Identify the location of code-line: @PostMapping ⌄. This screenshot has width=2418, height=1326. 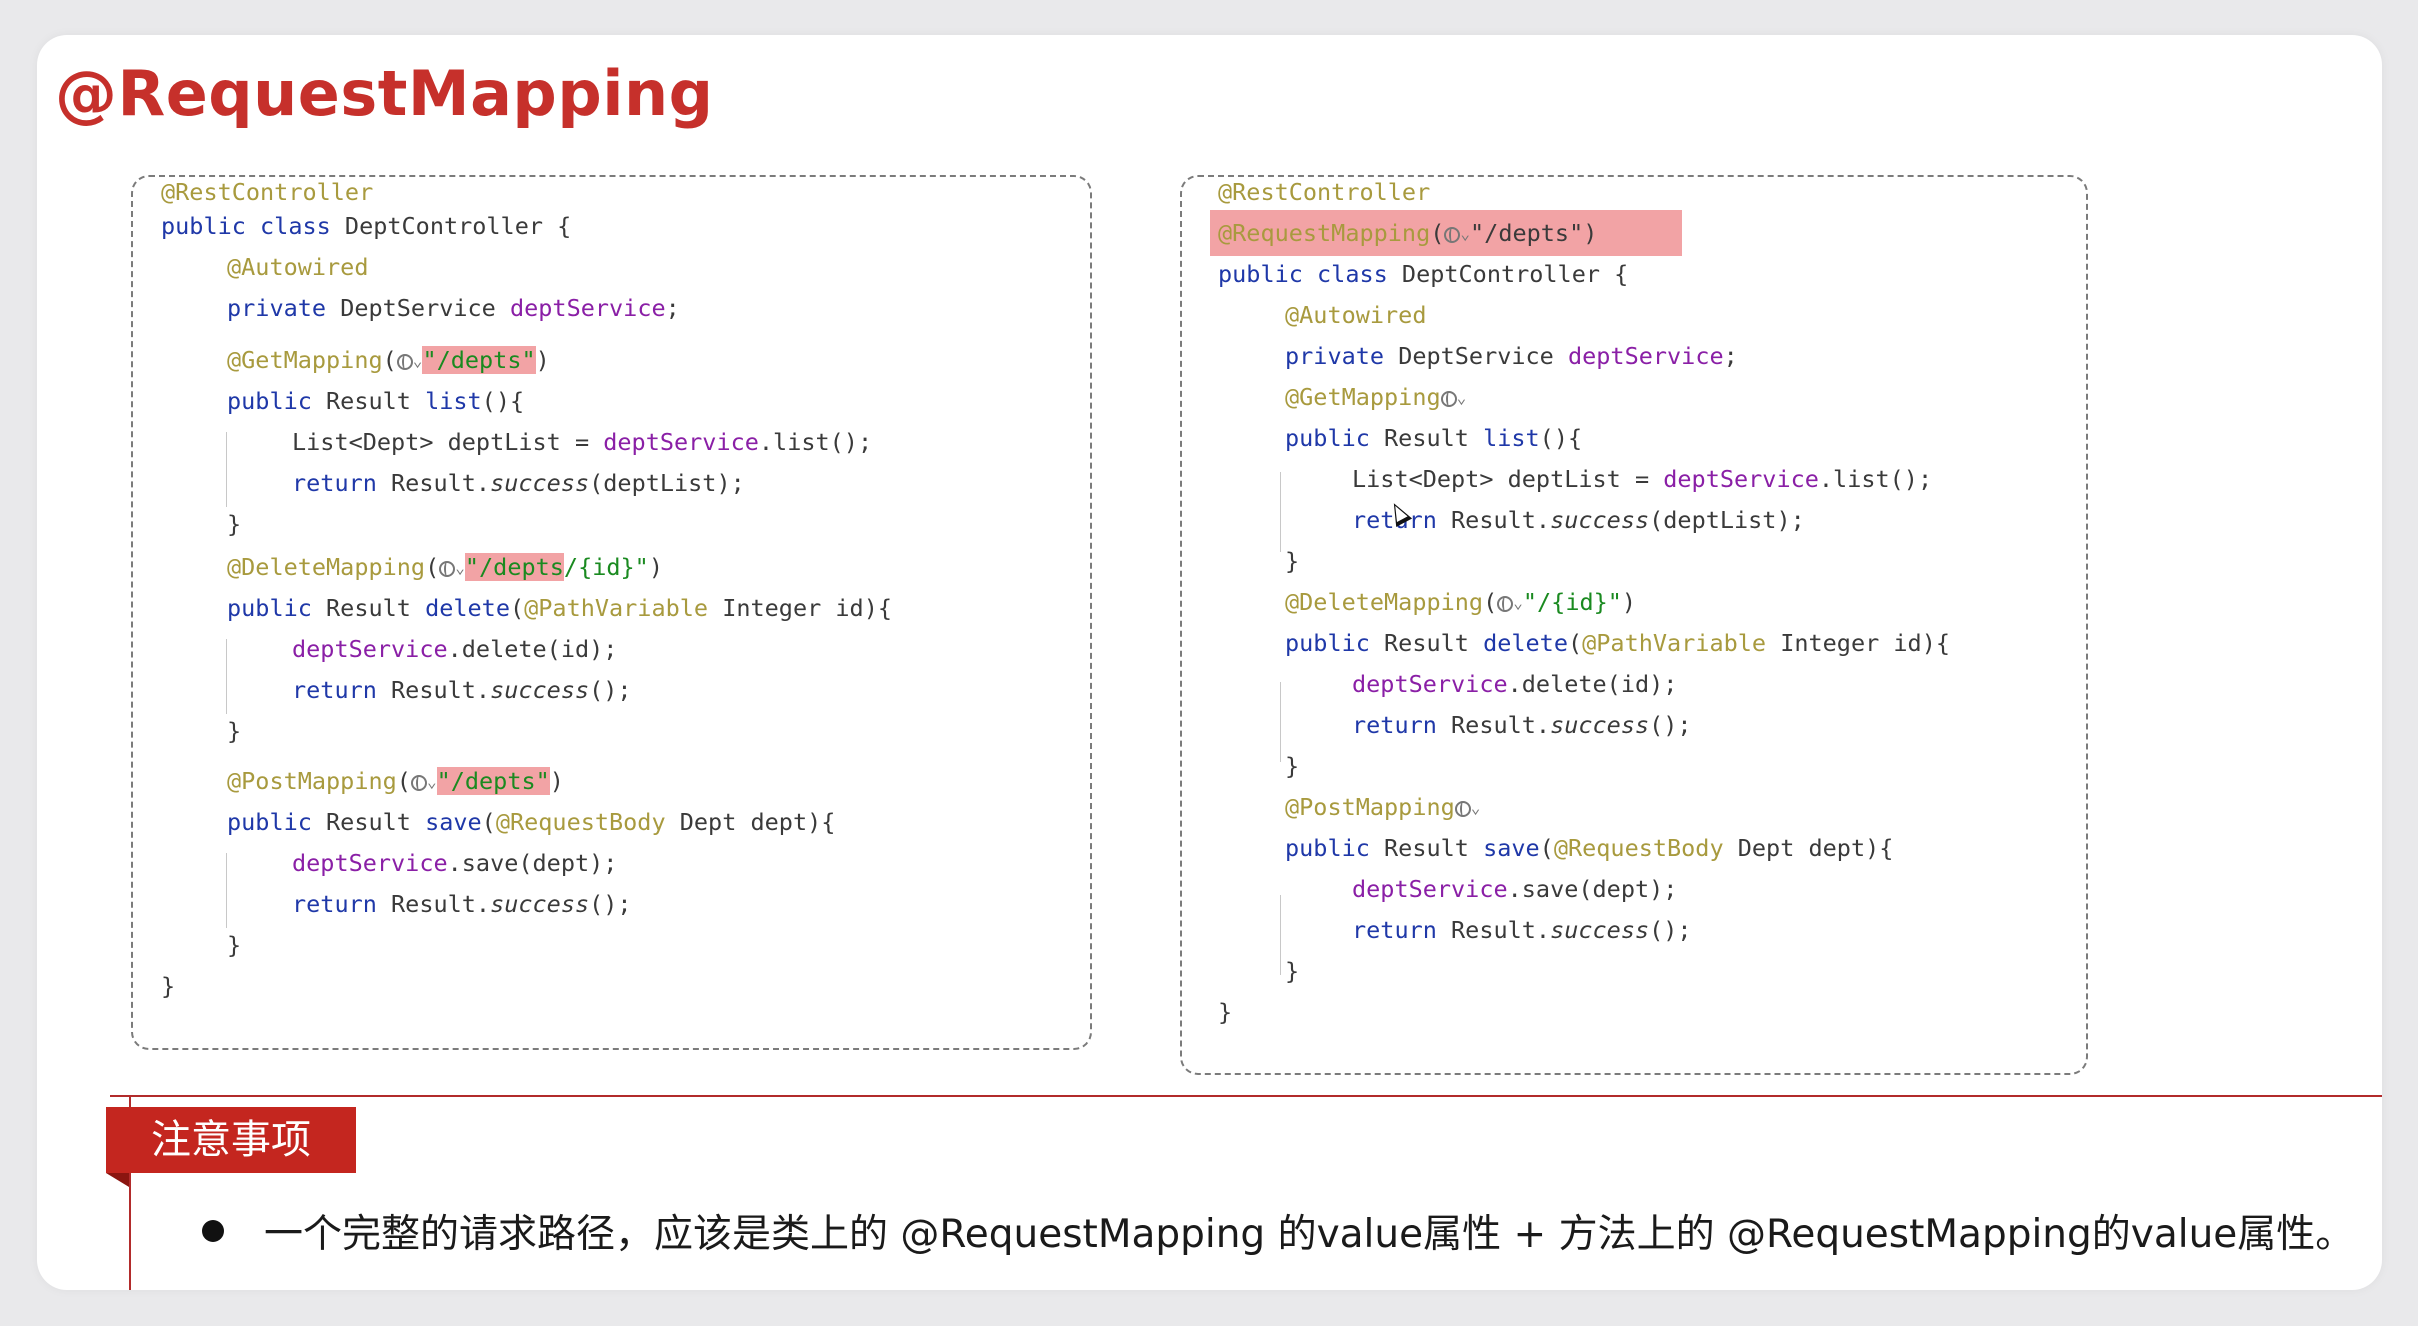
(1383, 807).